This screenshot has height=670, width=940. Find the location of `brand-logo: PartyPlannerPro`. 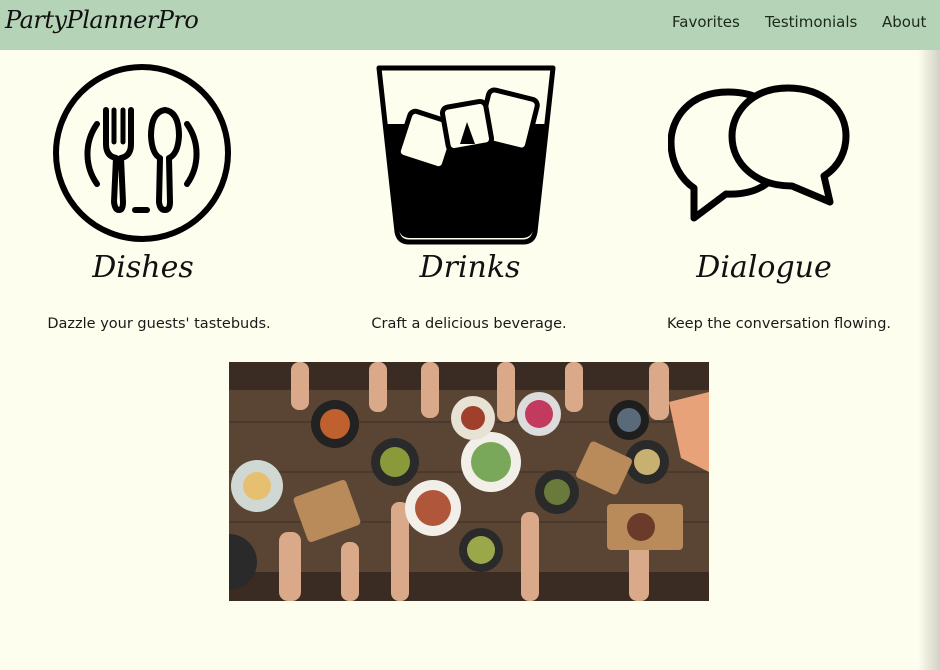

brand-logo: PartyPlannerPro is located at coordinates (102, 20).